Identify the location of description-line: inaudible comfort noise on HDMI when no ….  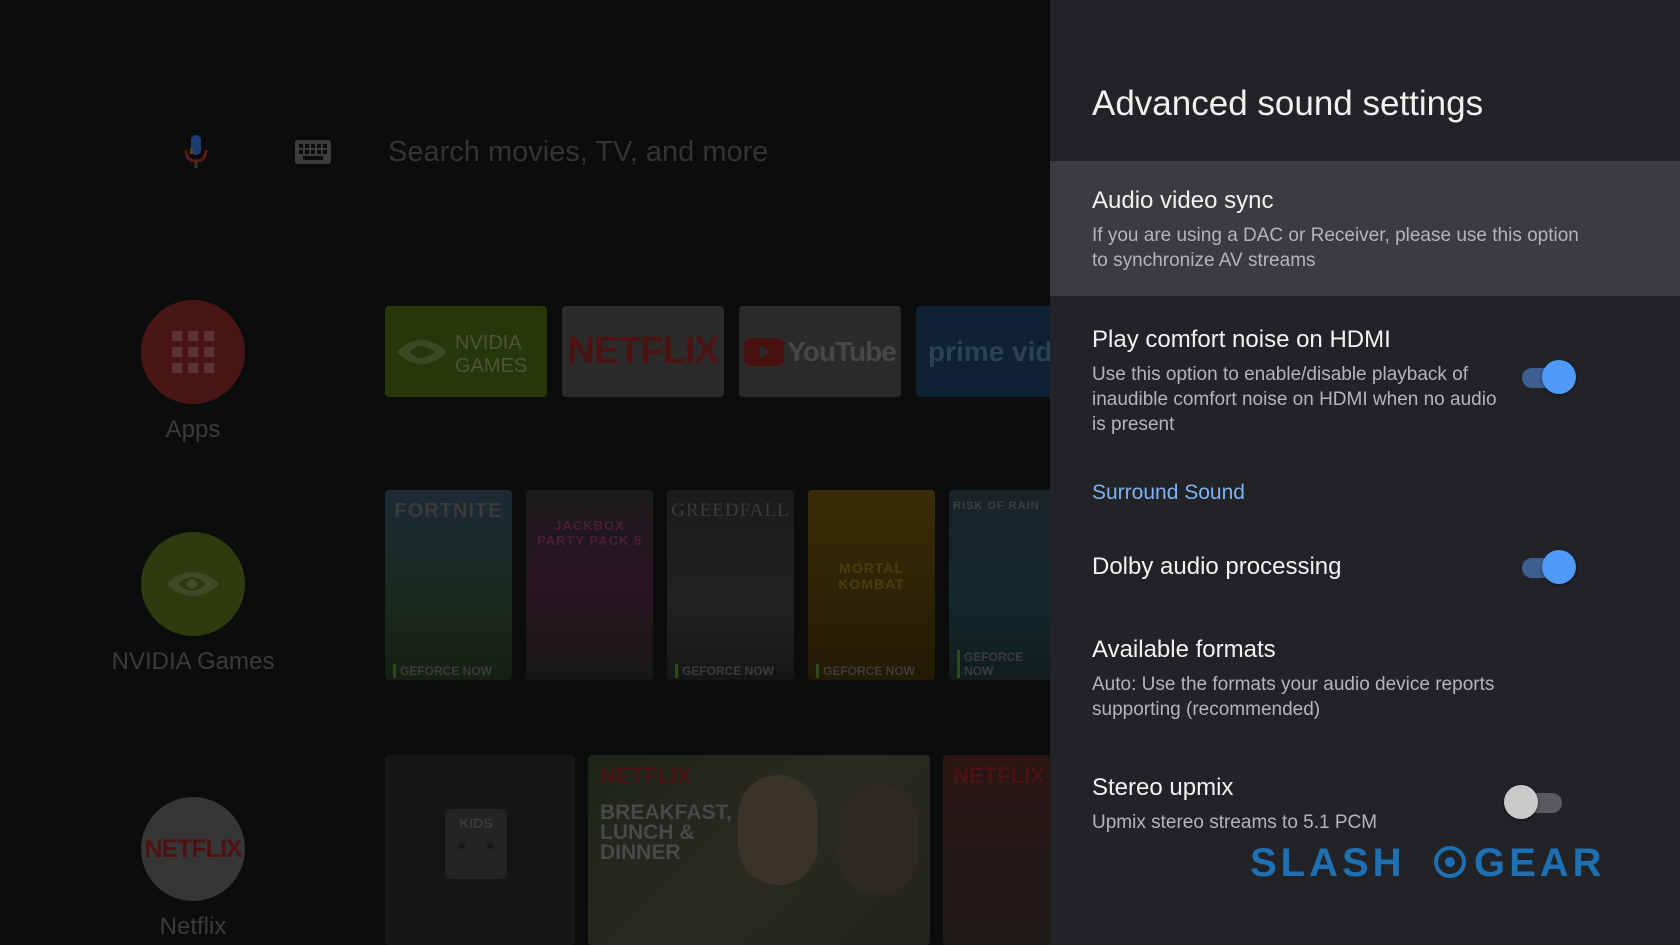
(1294, 399).